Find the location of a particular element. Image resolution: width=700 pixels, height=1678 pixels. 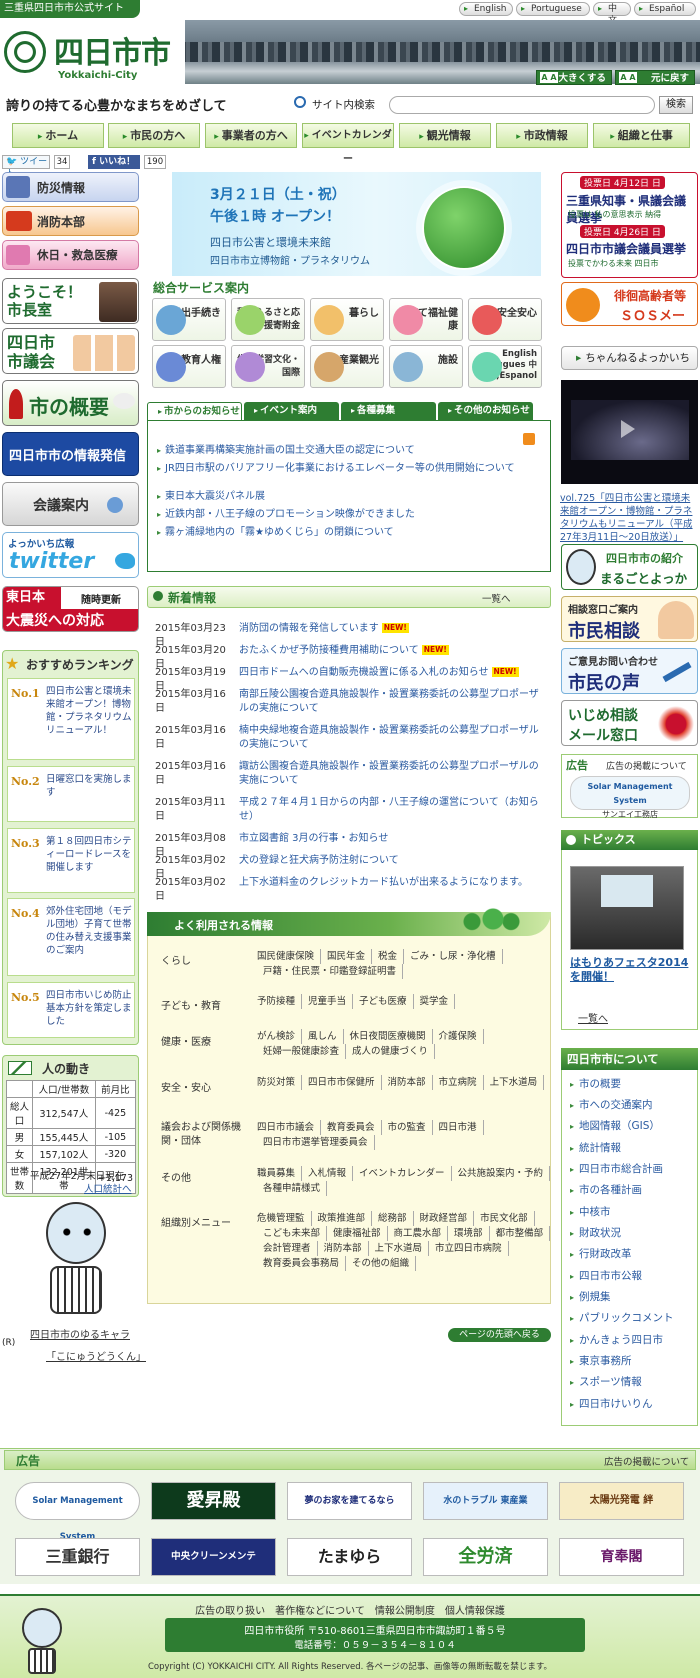

service-culture: 生涯学習文化・国際 is located at coordinates (268, 366).